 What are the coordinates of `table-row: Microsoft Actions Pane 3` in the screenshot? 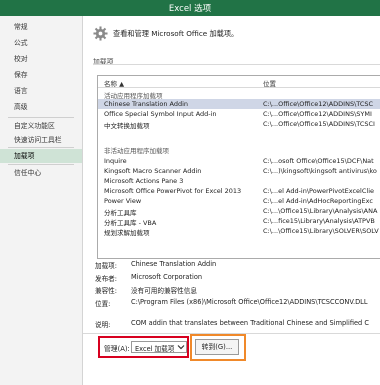 It's located at (239, 181).